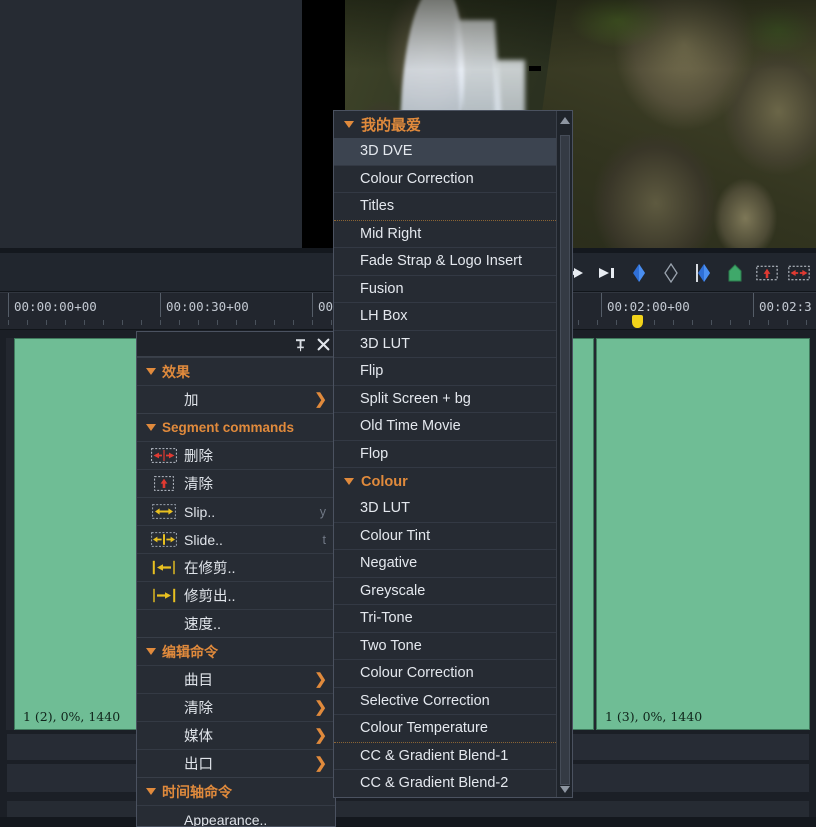 Image resolution: width=816 pixels, height=827 pixels. I want to click on clip-label: 1 (2), 0%, 1440, so click(72, 716).